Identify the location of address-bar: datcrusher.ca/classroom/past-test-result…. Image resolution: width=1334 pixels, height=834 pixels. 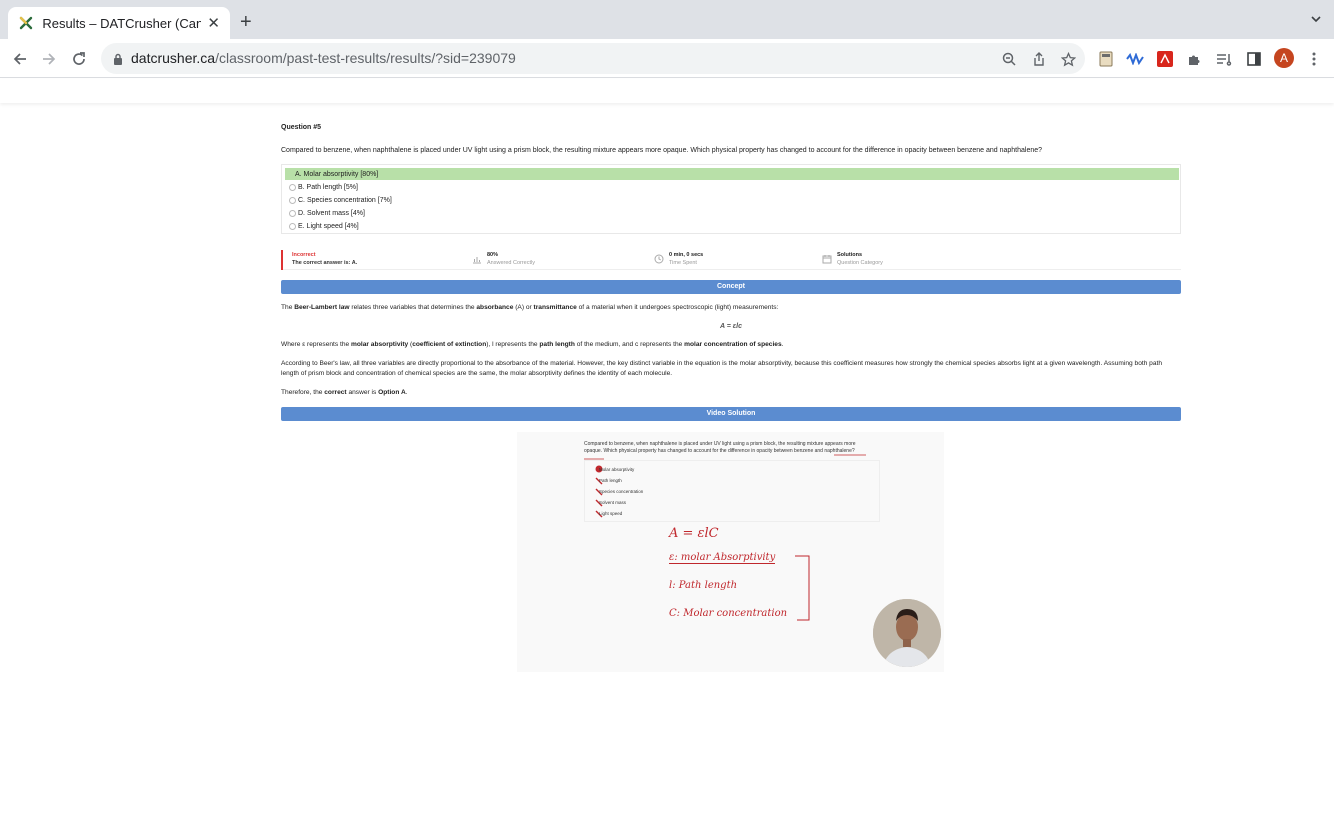
(593, 58).